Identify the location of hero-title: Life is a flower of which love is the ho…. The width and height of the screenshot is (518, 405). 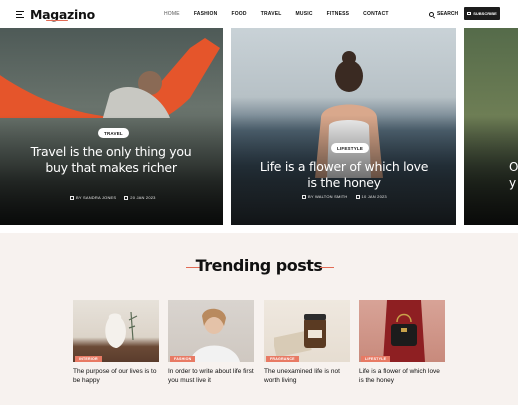
(344, 175).